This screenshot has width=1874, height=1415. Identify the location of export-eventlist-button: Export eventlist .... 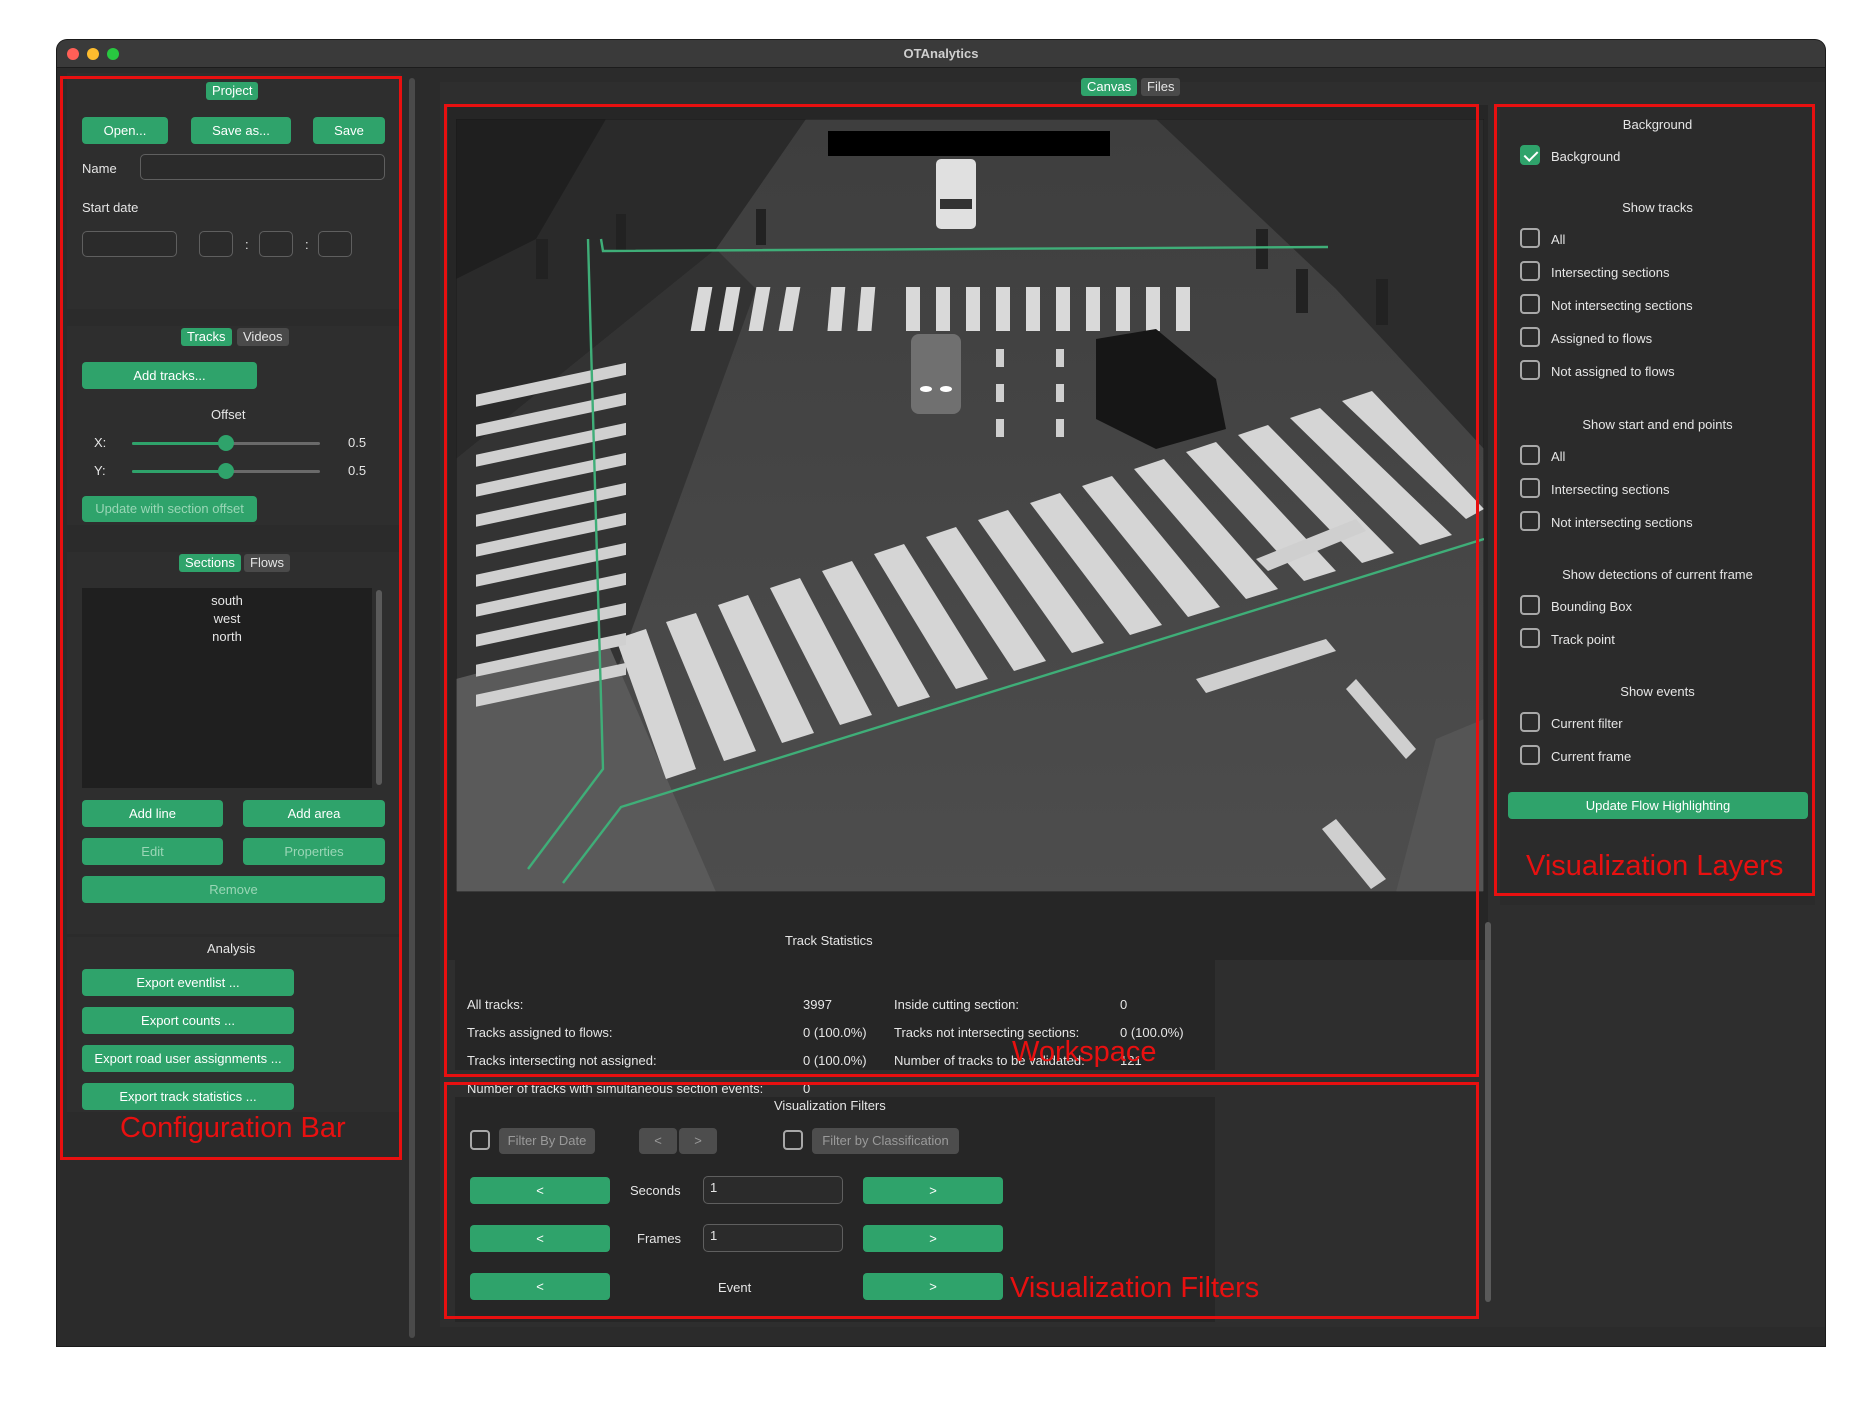
(188, 982).